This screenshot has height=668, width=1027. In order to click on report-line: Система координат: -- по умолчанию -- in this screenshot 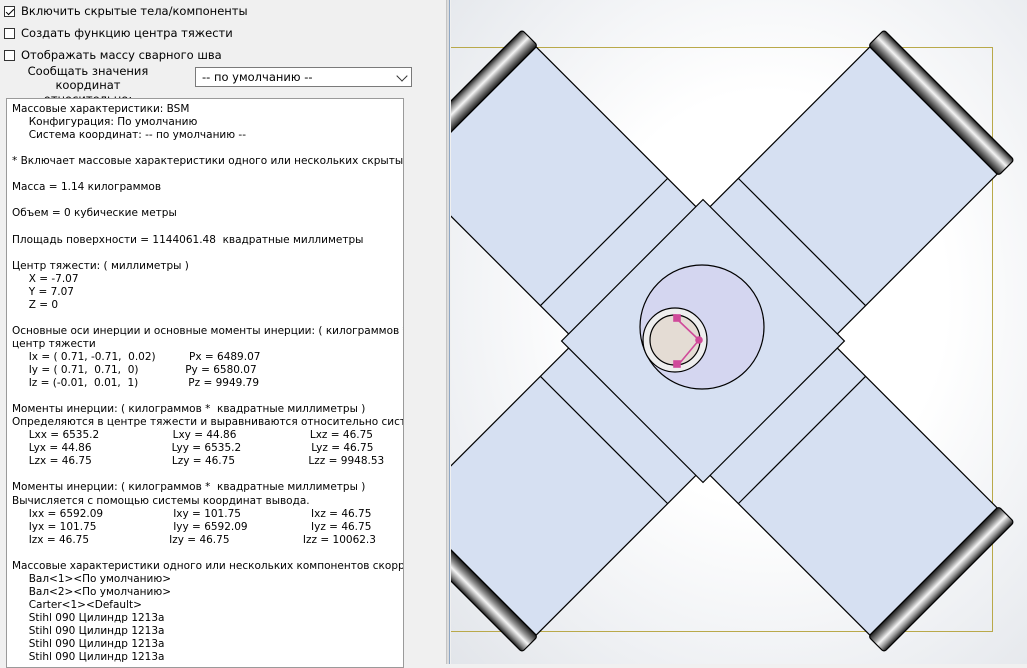, I will do `click(129, 135)`.